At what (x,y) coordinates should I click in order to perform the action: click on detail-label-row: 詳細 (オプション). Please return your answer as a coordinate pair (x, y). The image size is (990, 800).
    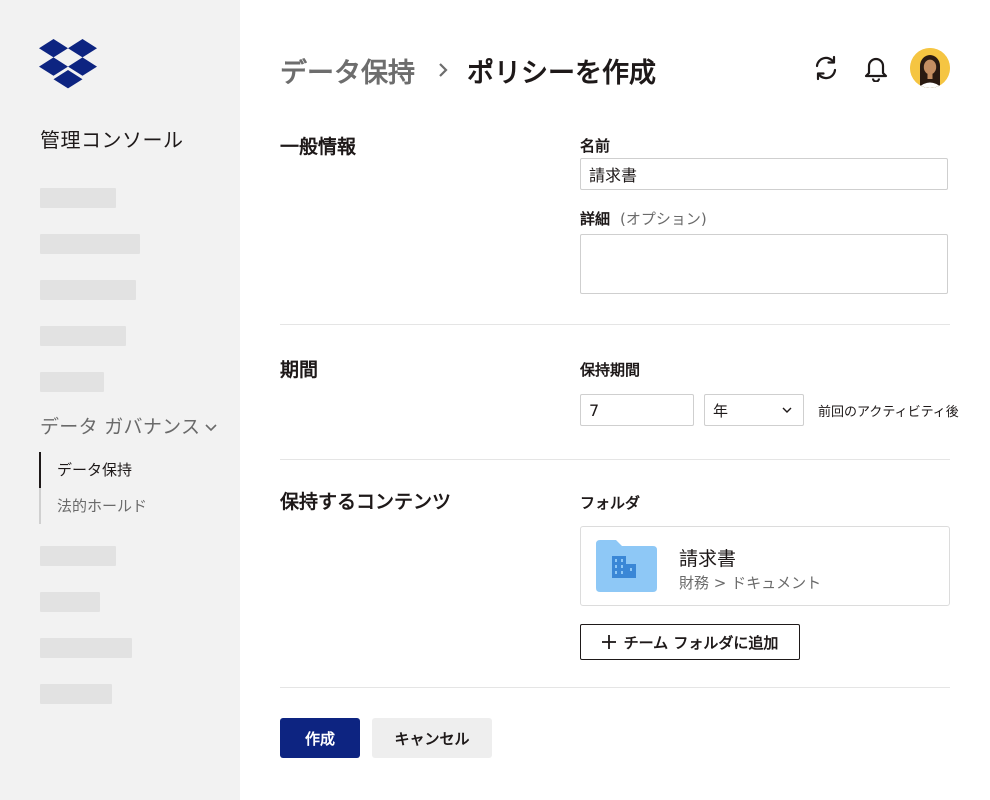
    Looking at the image, I should click on (643, 218).